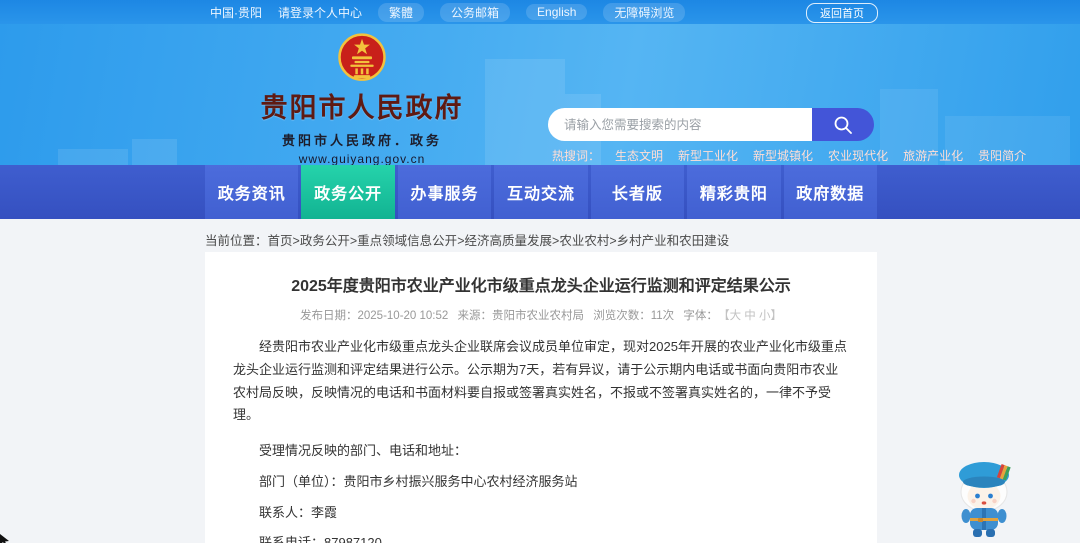  I want to click on mascot-character, so click(984, 495).